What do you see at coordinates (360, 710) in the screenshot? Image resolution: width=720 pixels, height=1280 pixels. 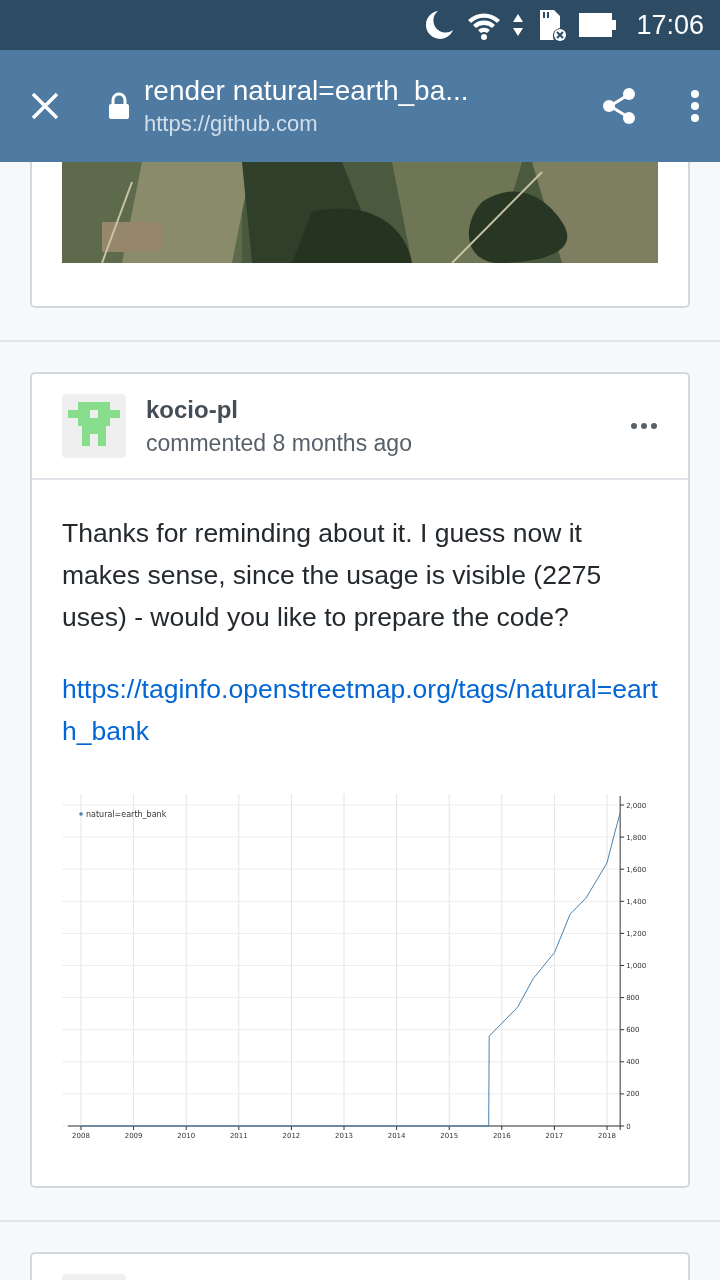 I see `taginfo-link: https://taginfo.openstreetmap.org/tags/natural=earth_bank` at bounding box center [360, 710].